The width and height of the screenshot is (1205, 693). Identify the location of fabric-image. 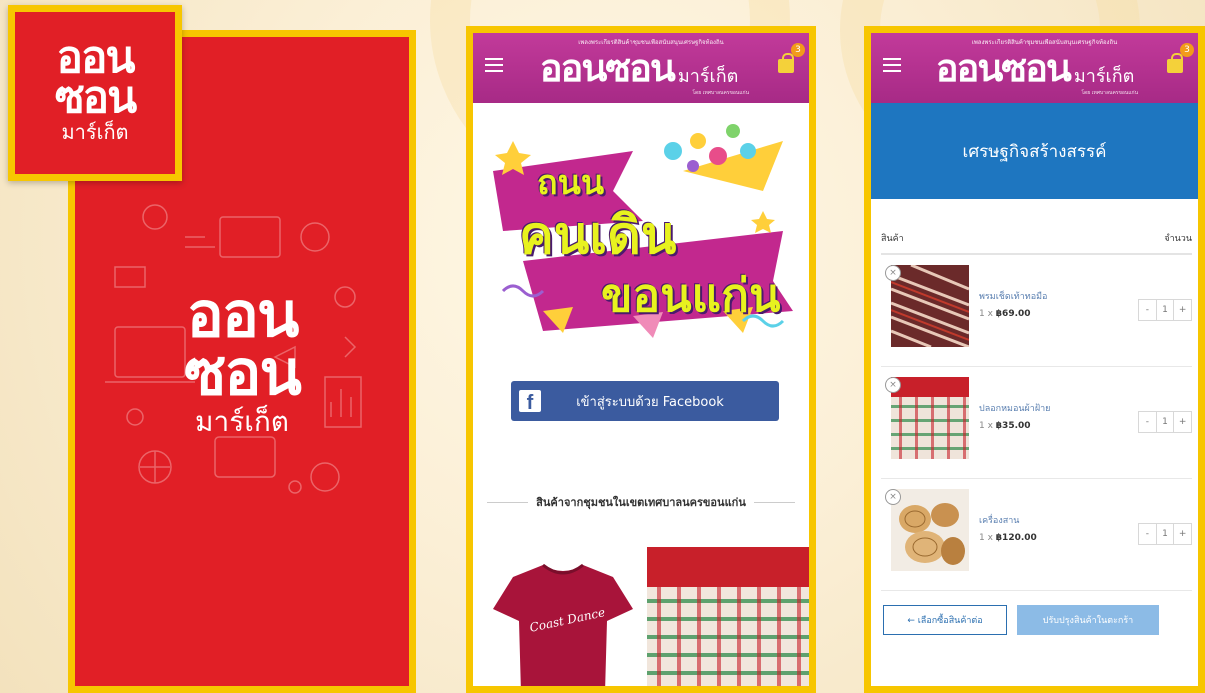
(728, 616).